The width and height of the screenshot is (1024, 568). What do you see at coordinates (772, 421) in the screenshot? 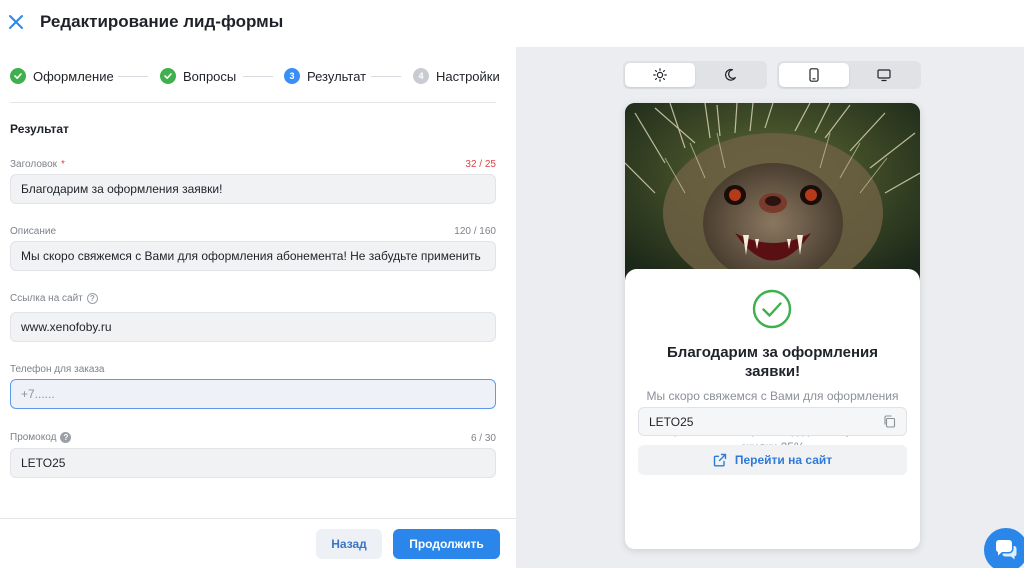
I see `promo-code-box: LETO25` at bounding box center [772, 421].